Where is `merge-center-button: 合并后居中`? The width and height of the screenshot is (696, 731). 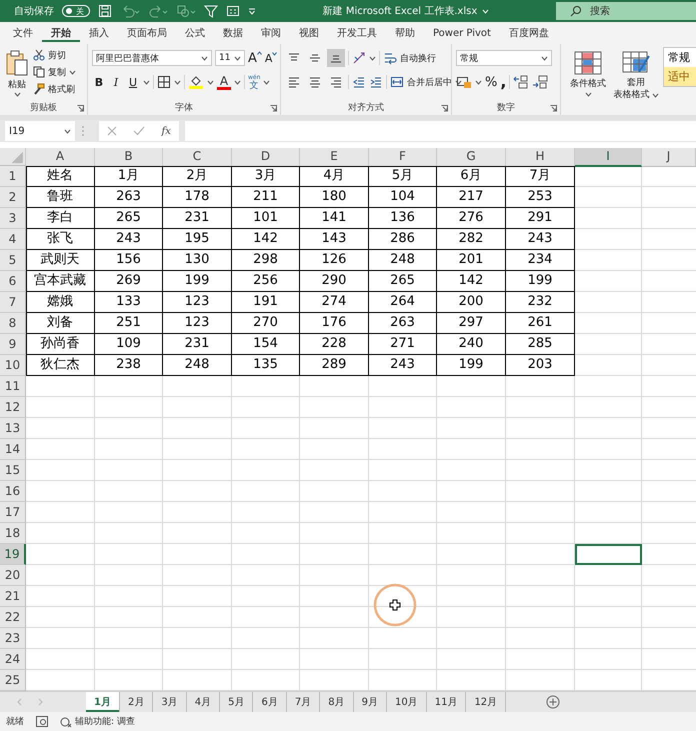 merge-center-button: 合并后居中 is located at coordinates (426, 82).